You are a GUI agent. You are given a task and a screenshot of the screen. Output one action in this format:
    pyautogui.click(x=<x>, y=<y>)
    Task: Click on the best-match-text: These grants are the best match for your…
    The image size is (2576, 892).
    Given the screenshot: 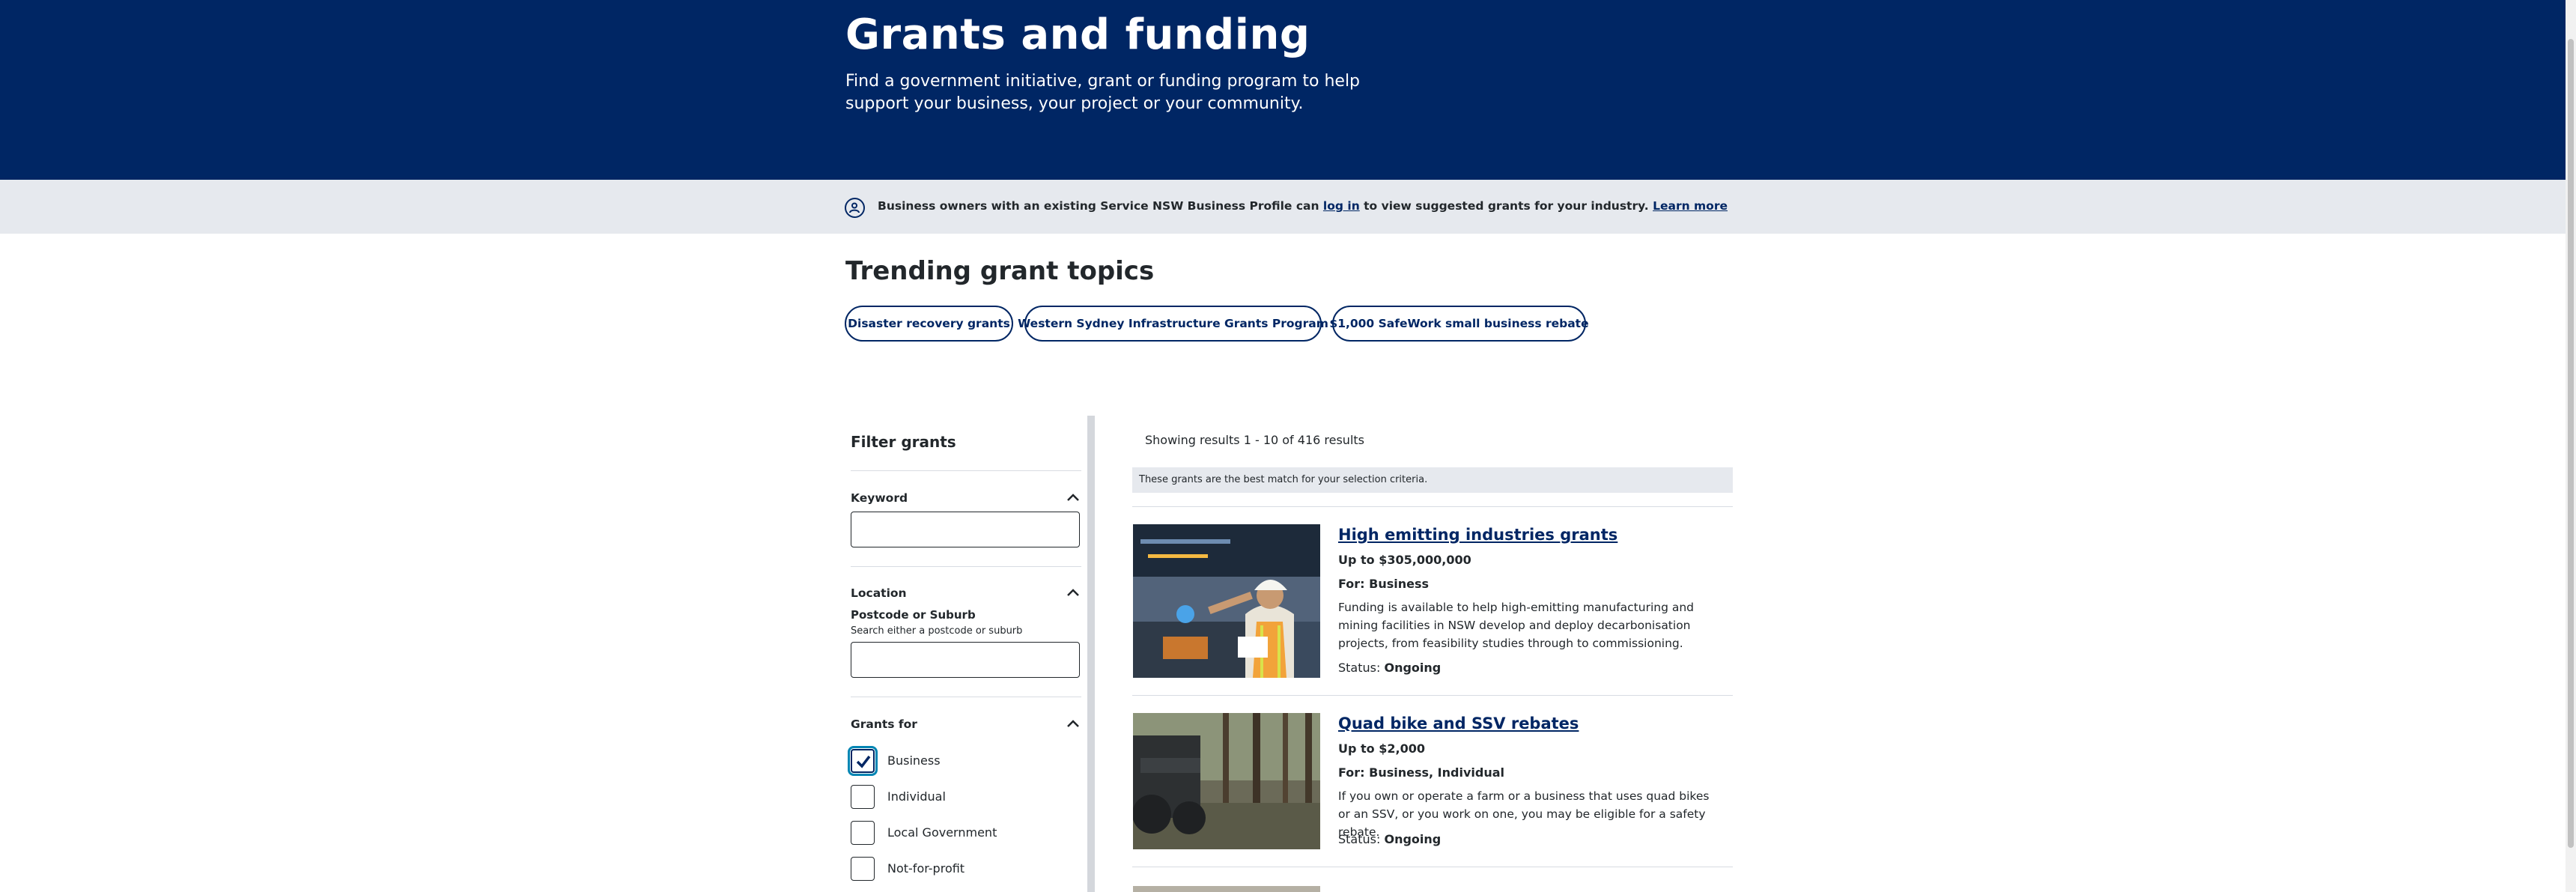 What is the action you would take?
    pyautogui.click(x=1283, y=479)
    